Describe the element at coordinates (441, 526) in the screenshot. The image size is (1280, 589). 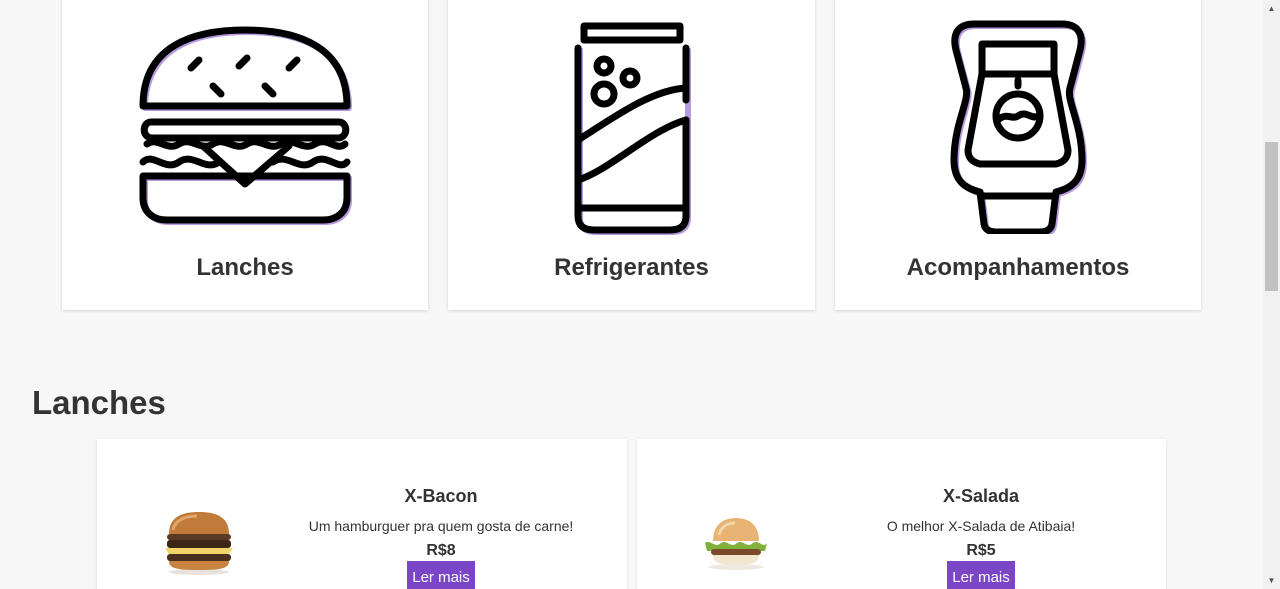
I see `product-description: Um hamburguer pra quem gosta de carne!` at that location.